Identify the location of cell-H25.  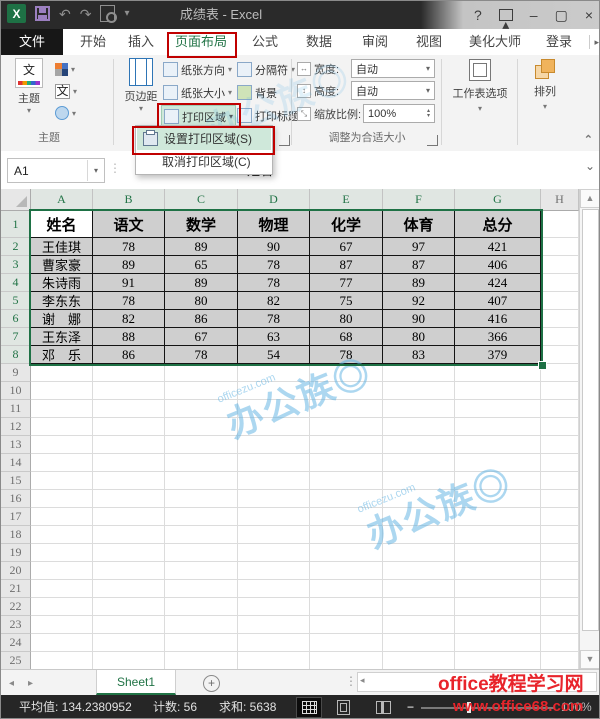
(560, 660).